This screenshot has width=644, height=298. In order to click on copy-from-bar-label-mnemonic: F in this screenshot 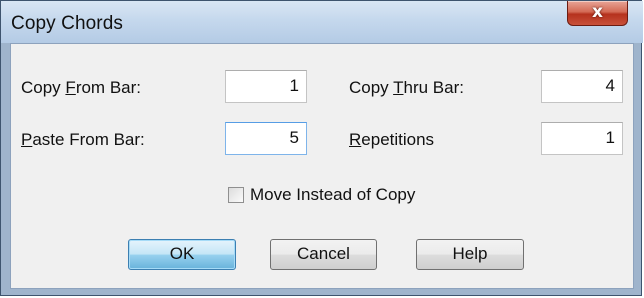, I will do `click(70, 87)`.